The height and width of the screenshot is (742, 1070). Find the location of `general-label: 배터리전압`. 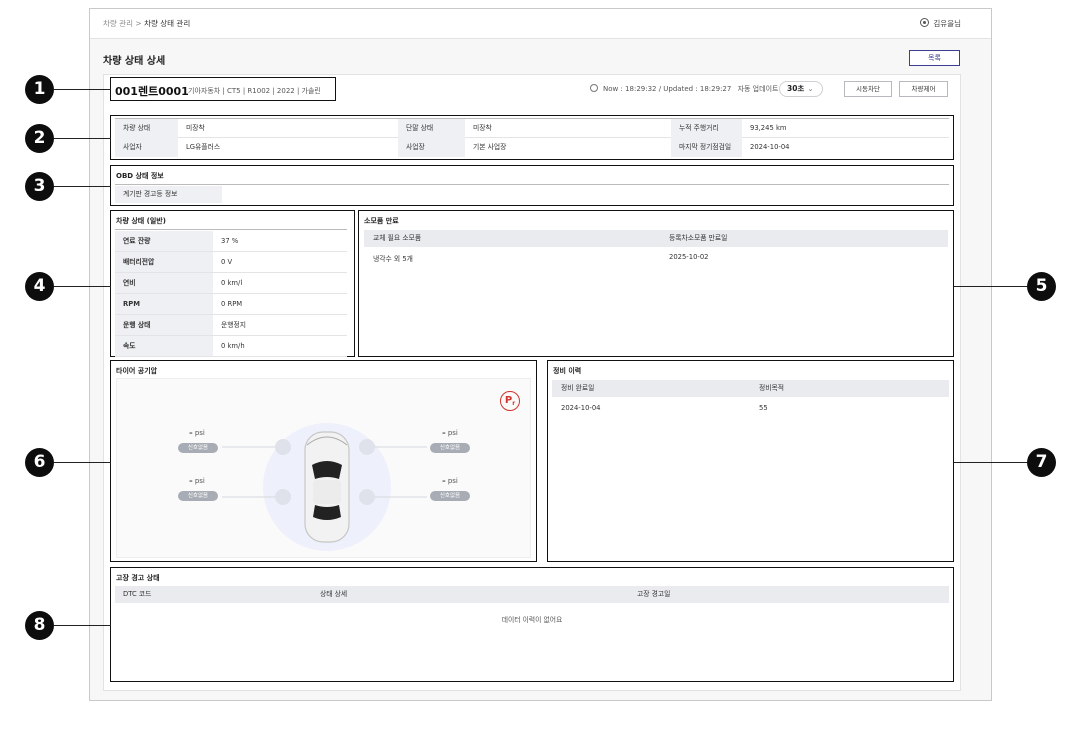

general-label: 배터리전압 is located at coordinates (164, 262).